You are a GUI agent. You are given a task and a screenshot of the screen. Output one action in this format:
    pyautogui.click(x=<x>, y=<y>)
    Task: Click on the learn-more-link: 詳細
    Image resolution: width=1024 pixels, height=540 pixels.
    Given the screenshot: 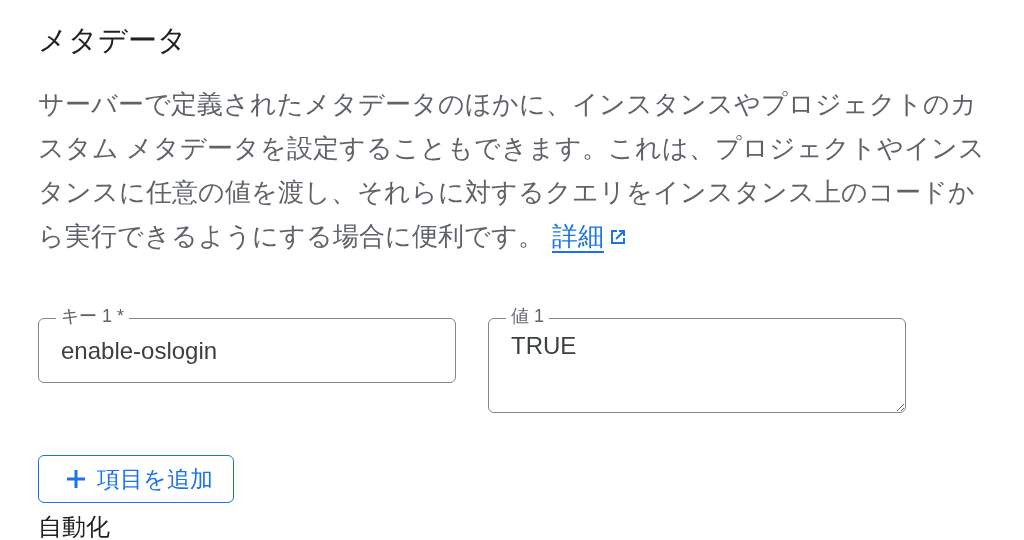 What is the action you would take?
    pyautogui.click(x=590, y=235)
    